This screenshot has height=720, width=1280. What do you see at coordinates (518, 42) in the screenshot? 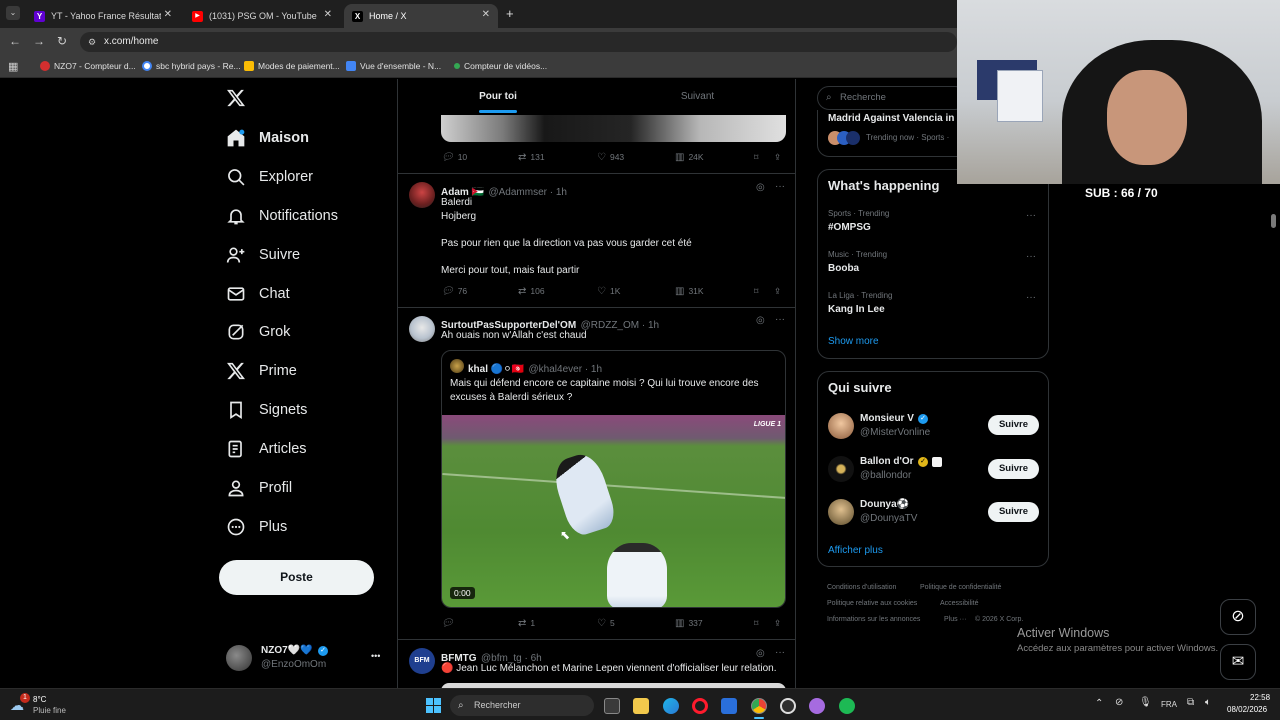
I see `address-bar: ⚙ x.com/home` at bounding box center [518, 42].